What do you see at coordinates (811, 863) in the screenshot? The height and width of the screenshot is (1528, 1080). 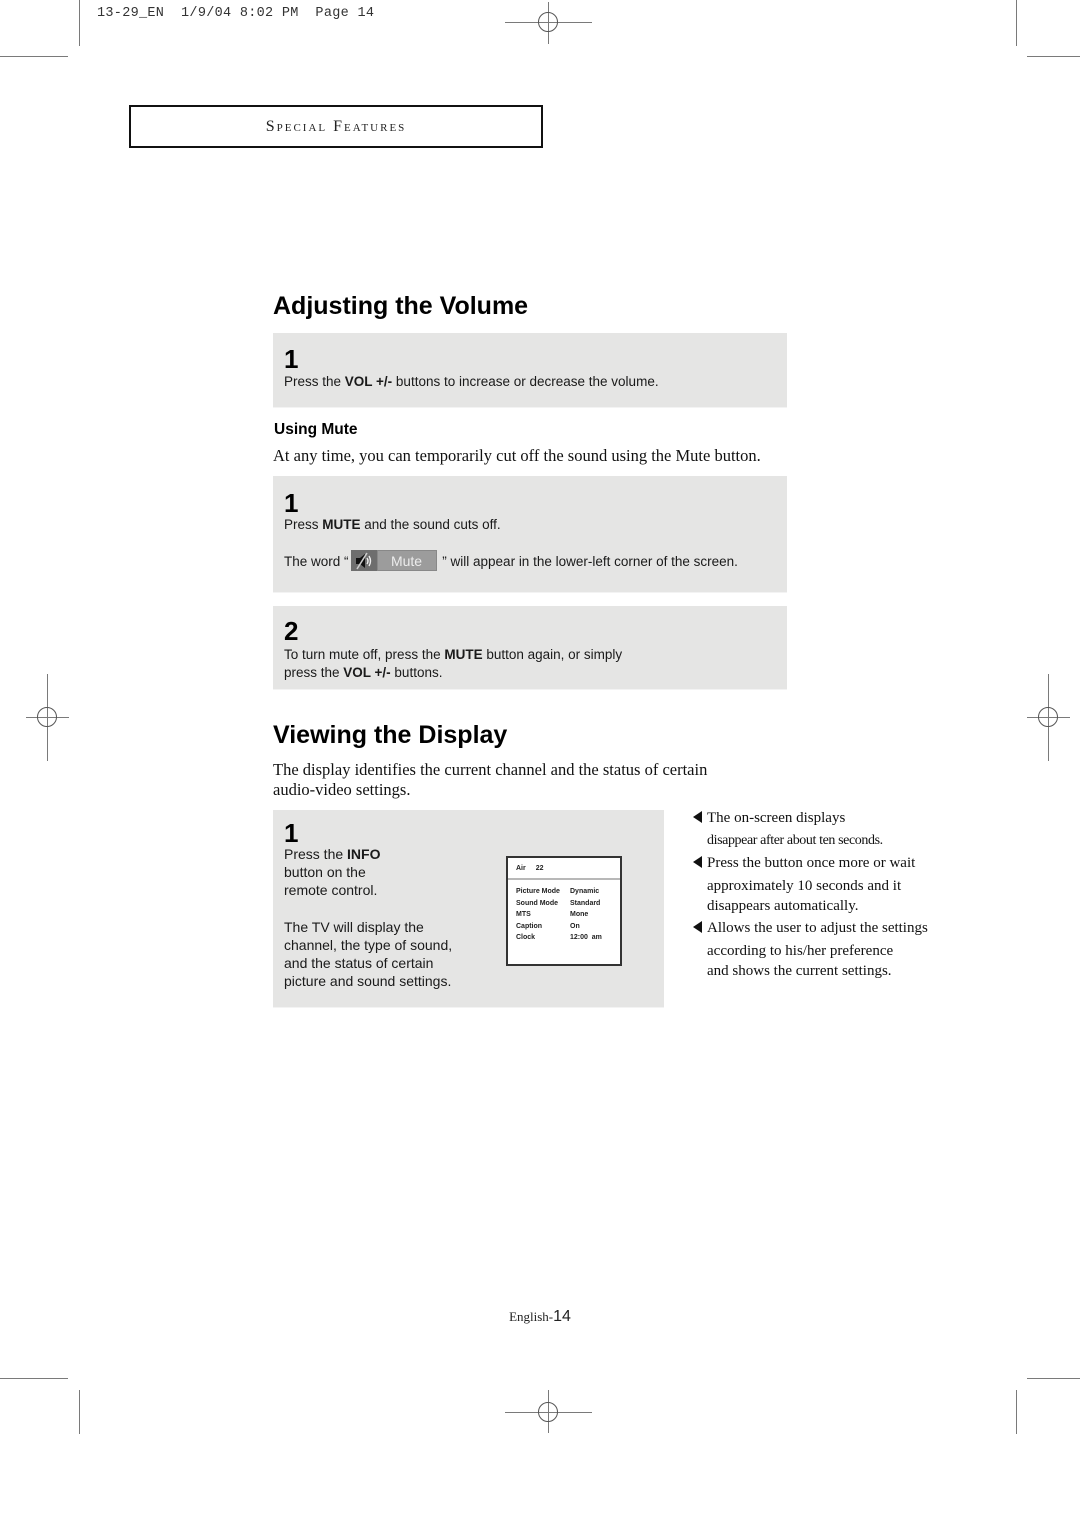 I see `text: Press the button once more or wait` at bounding box center [811, 863].